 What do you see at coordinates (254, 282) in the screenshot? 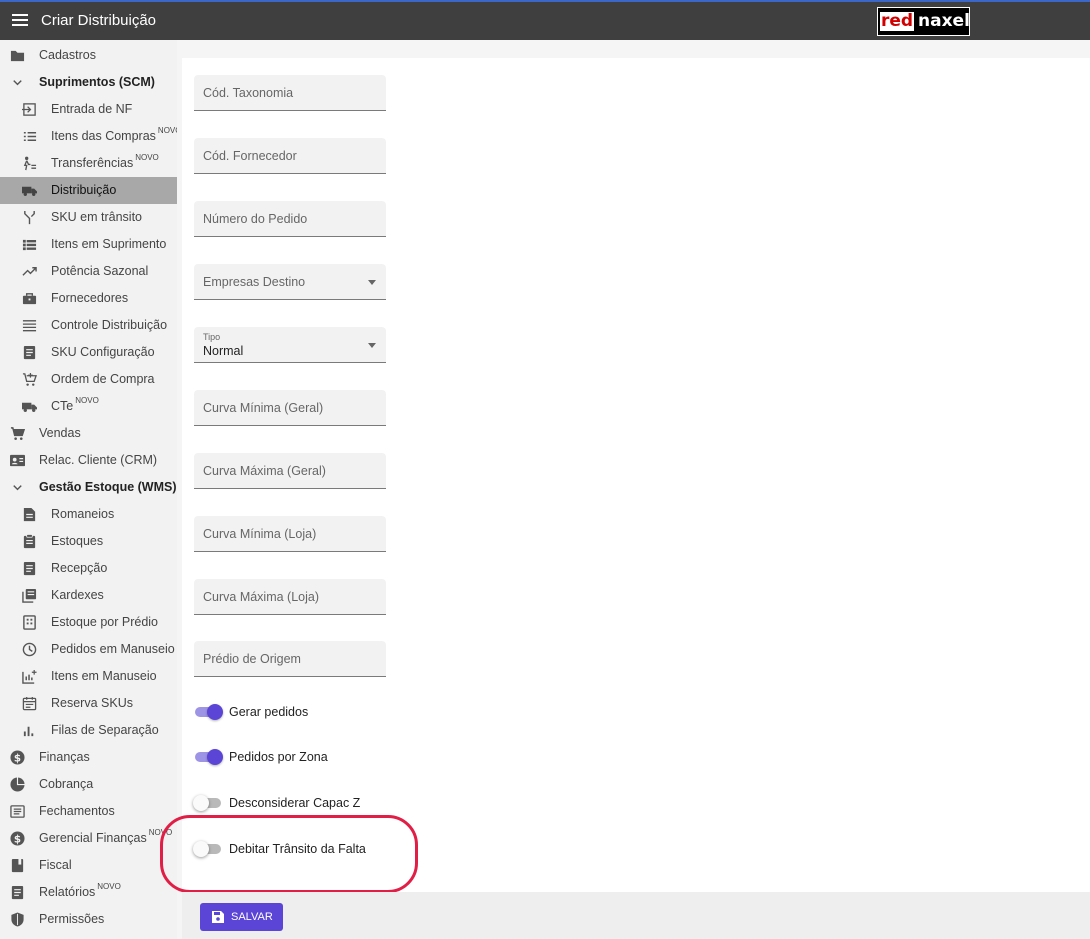
I see `field-label: Empresas Destino` at bounding box center [254, 282].